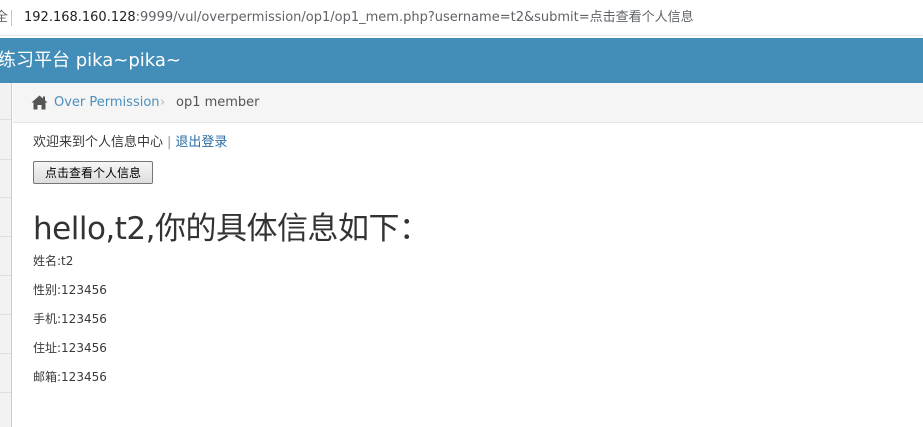 Image resolution: width=923 pixels, height=427 pixels. I want to click on welcome-line: 欢迎来到个人信息中心 | 退出登录, so click(130, 140).